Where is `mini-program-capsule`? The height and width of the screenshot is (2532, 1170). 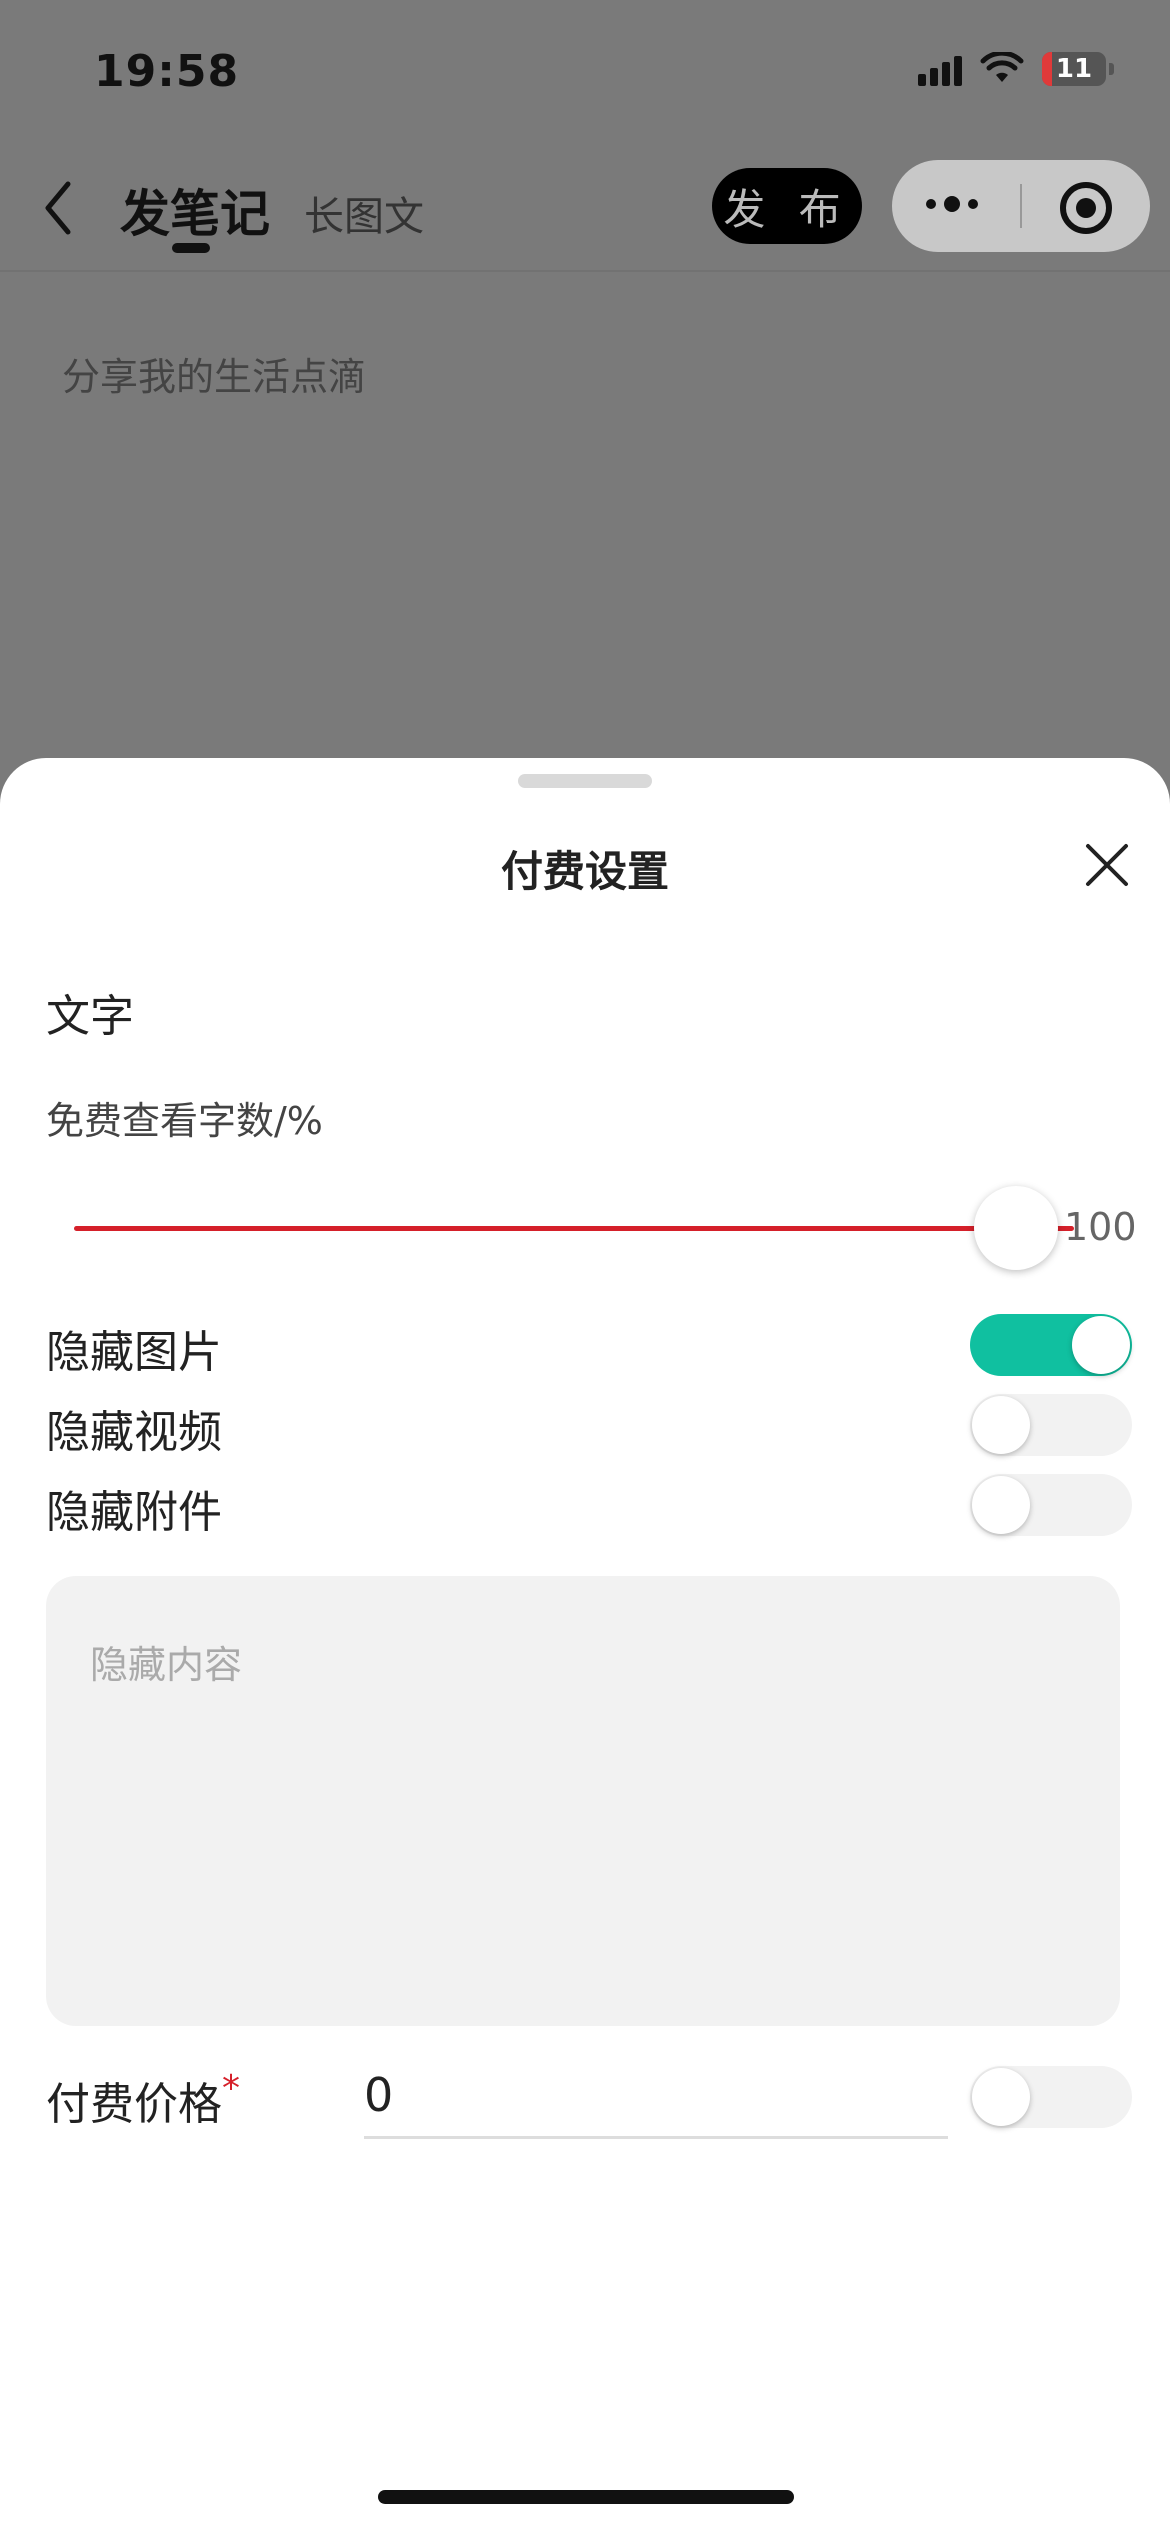
mini-program-capsule is located at coordinates (1021, 206).